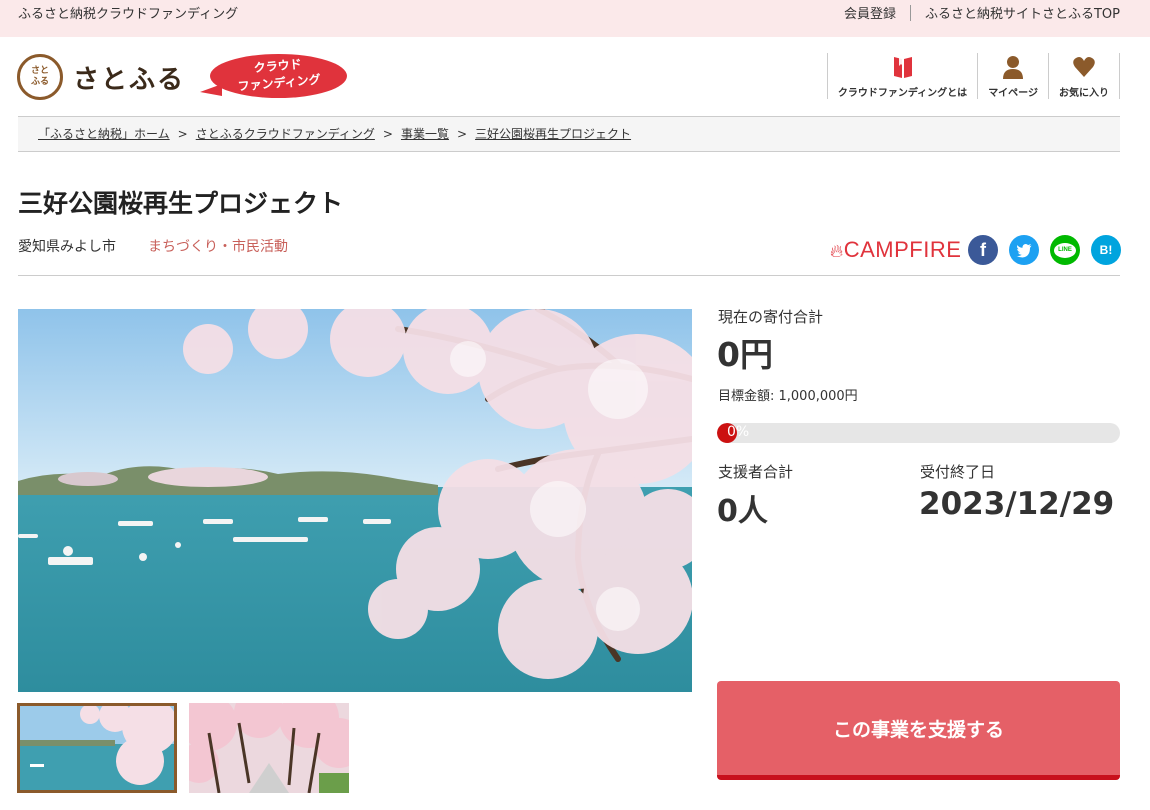  Describe the element at coordinates (902, 67) in the screenshot. I see `book-icon` at that location.